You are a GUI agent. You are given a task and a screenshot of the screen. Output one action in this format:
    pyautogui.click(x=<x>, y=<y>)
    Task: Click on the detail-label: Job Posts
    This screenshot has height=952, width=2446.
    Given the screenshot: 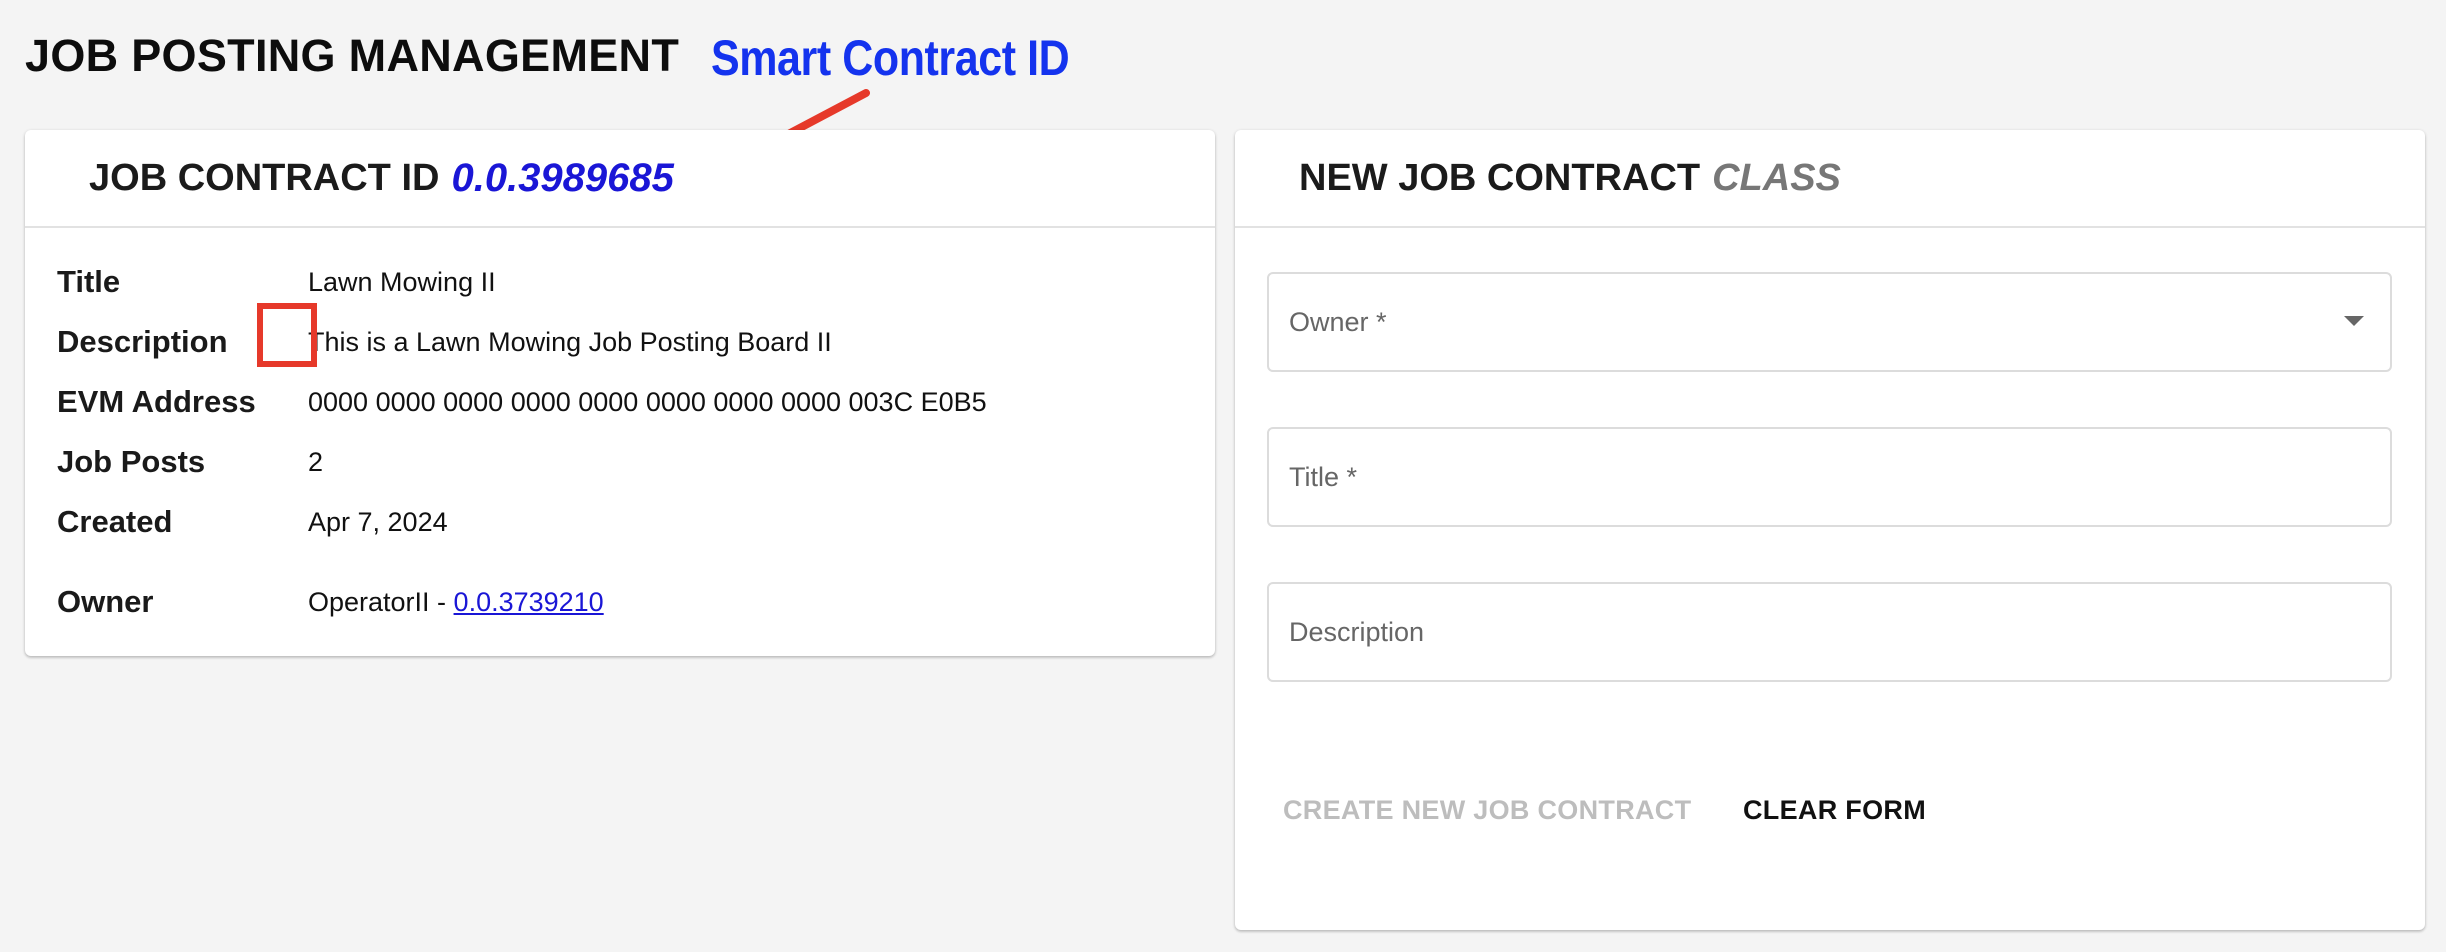 What is the action you would take?
    pyautogui.click(x=131, y=461)
    